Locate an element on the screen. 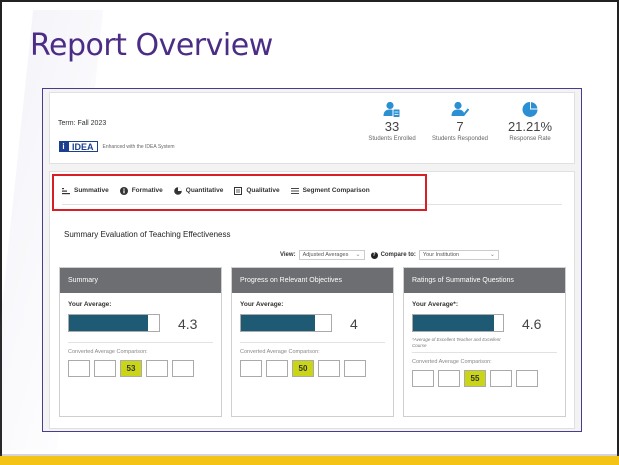 Image resolution: width=619 pixels, height=465 pixels. compare-select: Your Institution ⌄ is located at coordinates (458, 255).